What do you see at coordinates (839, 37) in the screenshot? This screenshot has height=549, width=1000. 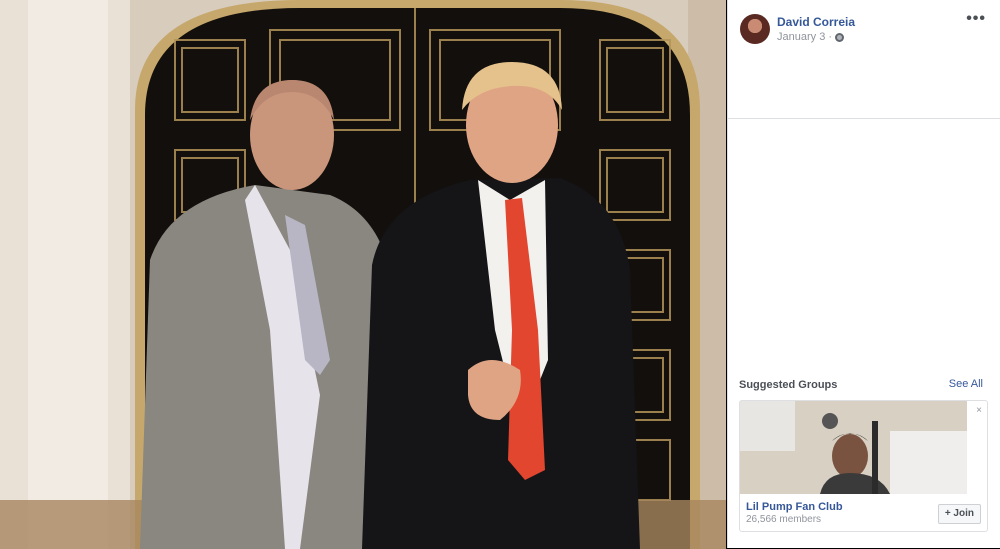 I see `globe-icon` at bounding box center [839, 37].